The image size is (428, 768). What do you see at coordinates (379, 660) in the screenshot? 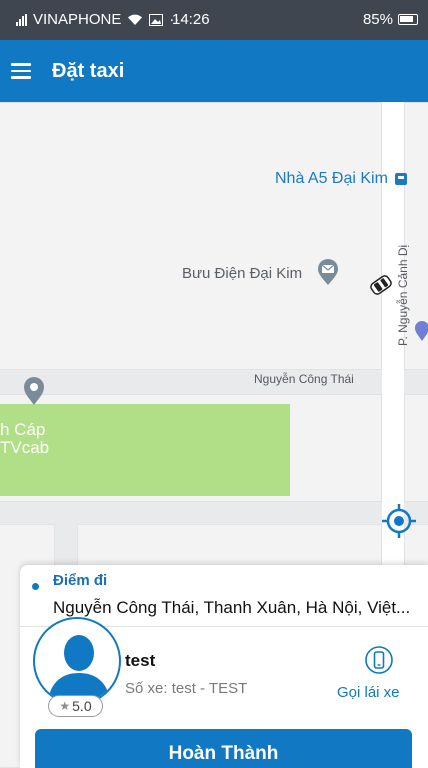
I see `phone-icon` at bounding box center [379, 660].